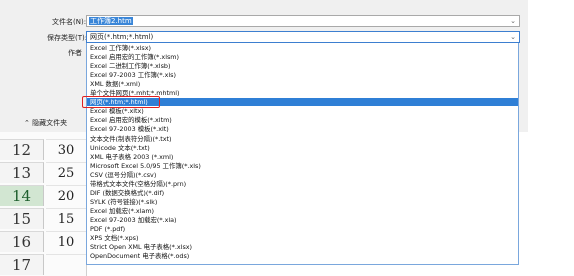 This screenshot has height=276, width=574. I want to click on save-type-select: 网页(*.htm;*.html) ⌄, so click(303, 37).